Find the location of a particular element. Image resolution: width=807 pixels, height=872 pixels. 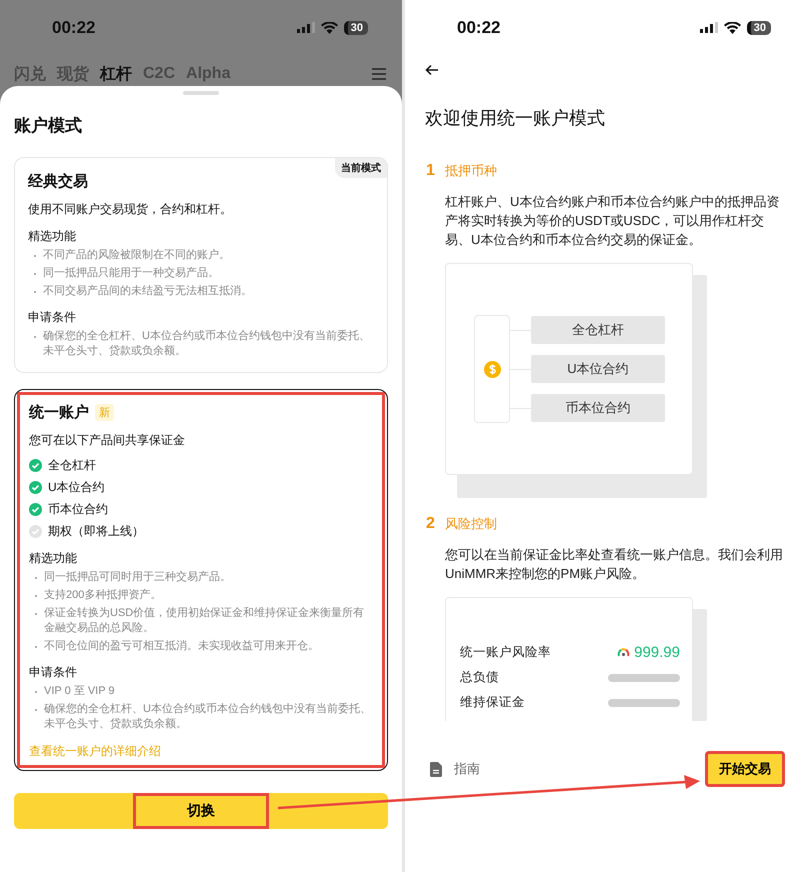

bullet-text: 不同交易产品间的未结盈亏无法相互抵消。 is located at coordinates (148, 291).